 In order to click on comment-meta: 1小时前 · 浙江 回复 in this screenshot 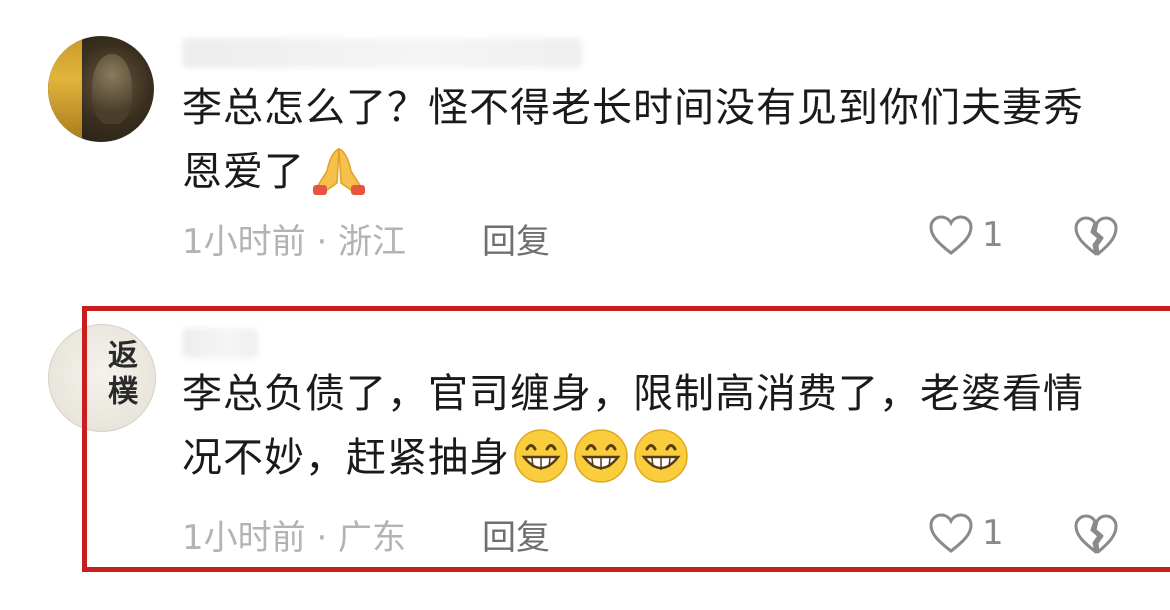, I will do `click(366, 238)`.